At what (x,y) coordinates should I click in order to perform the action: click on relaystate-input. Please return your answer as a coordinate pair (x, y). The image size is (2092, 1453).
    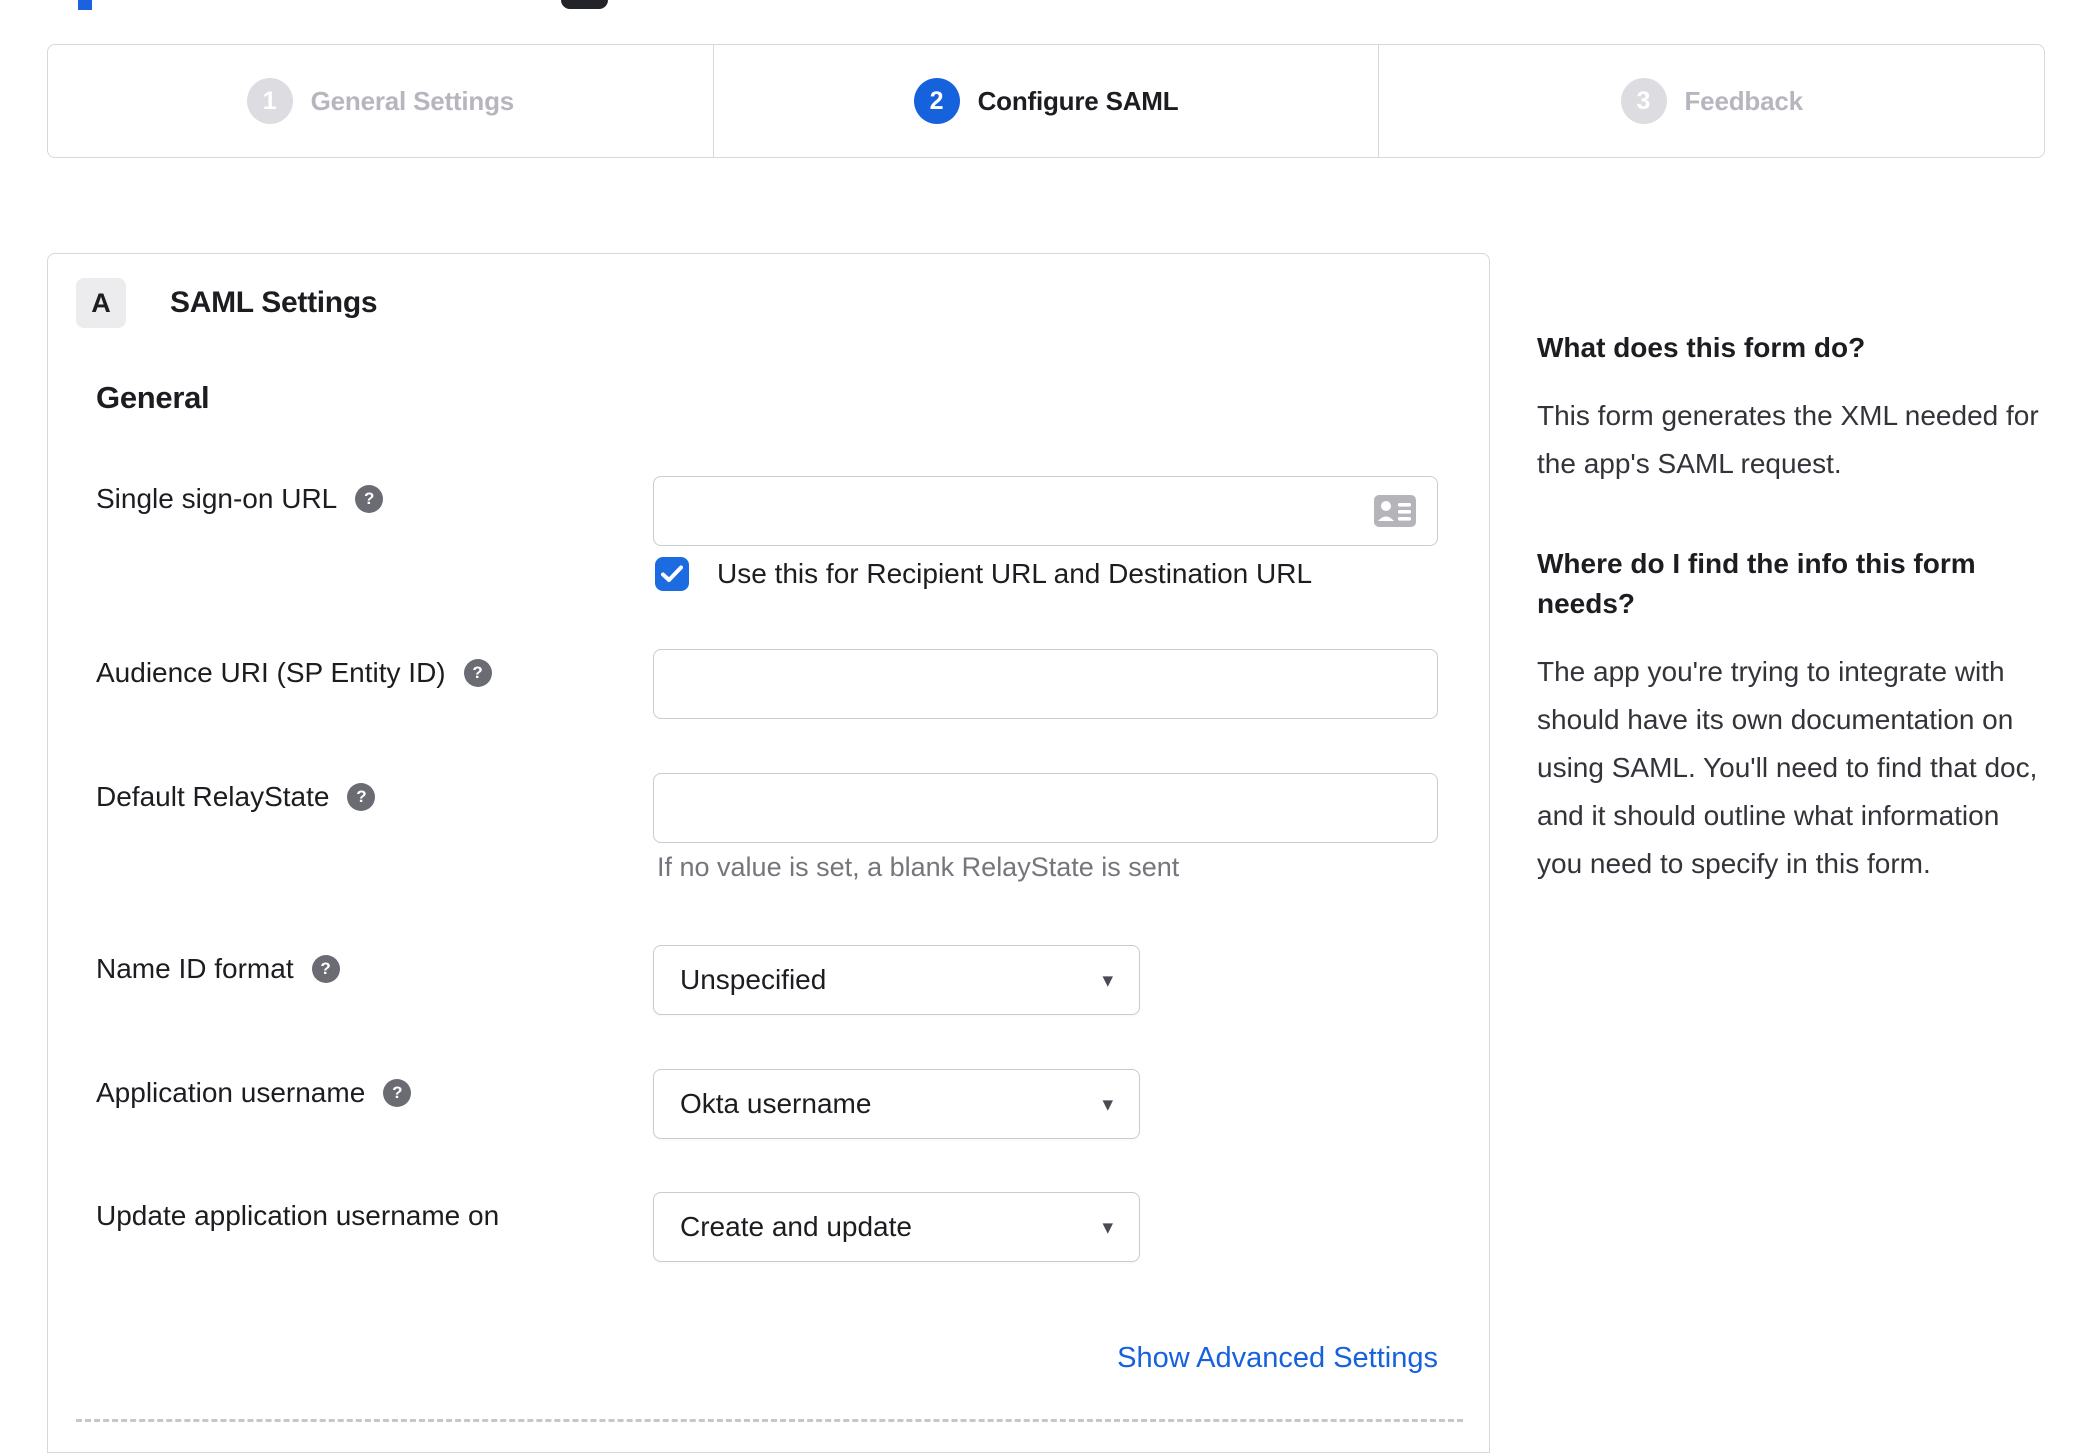
    Looking at the image, I should click on (1045, 808).